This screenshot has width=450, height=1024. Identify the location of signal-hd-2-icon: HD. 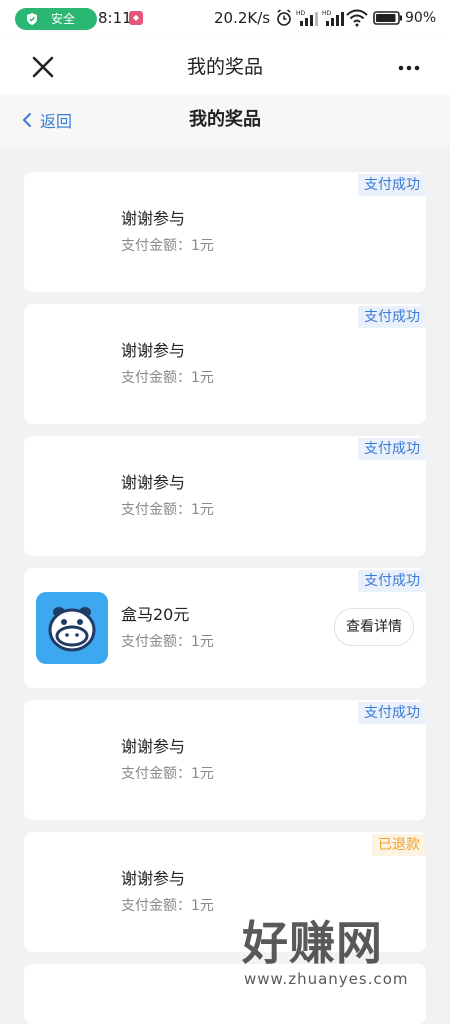
(333, 18).